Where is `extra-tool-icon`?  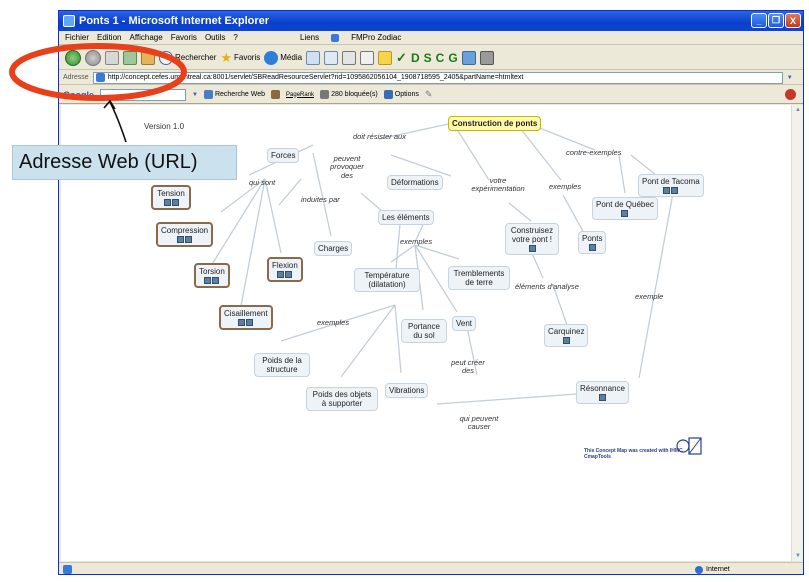
extra-tool-icon is located at coordinates (486, 57).